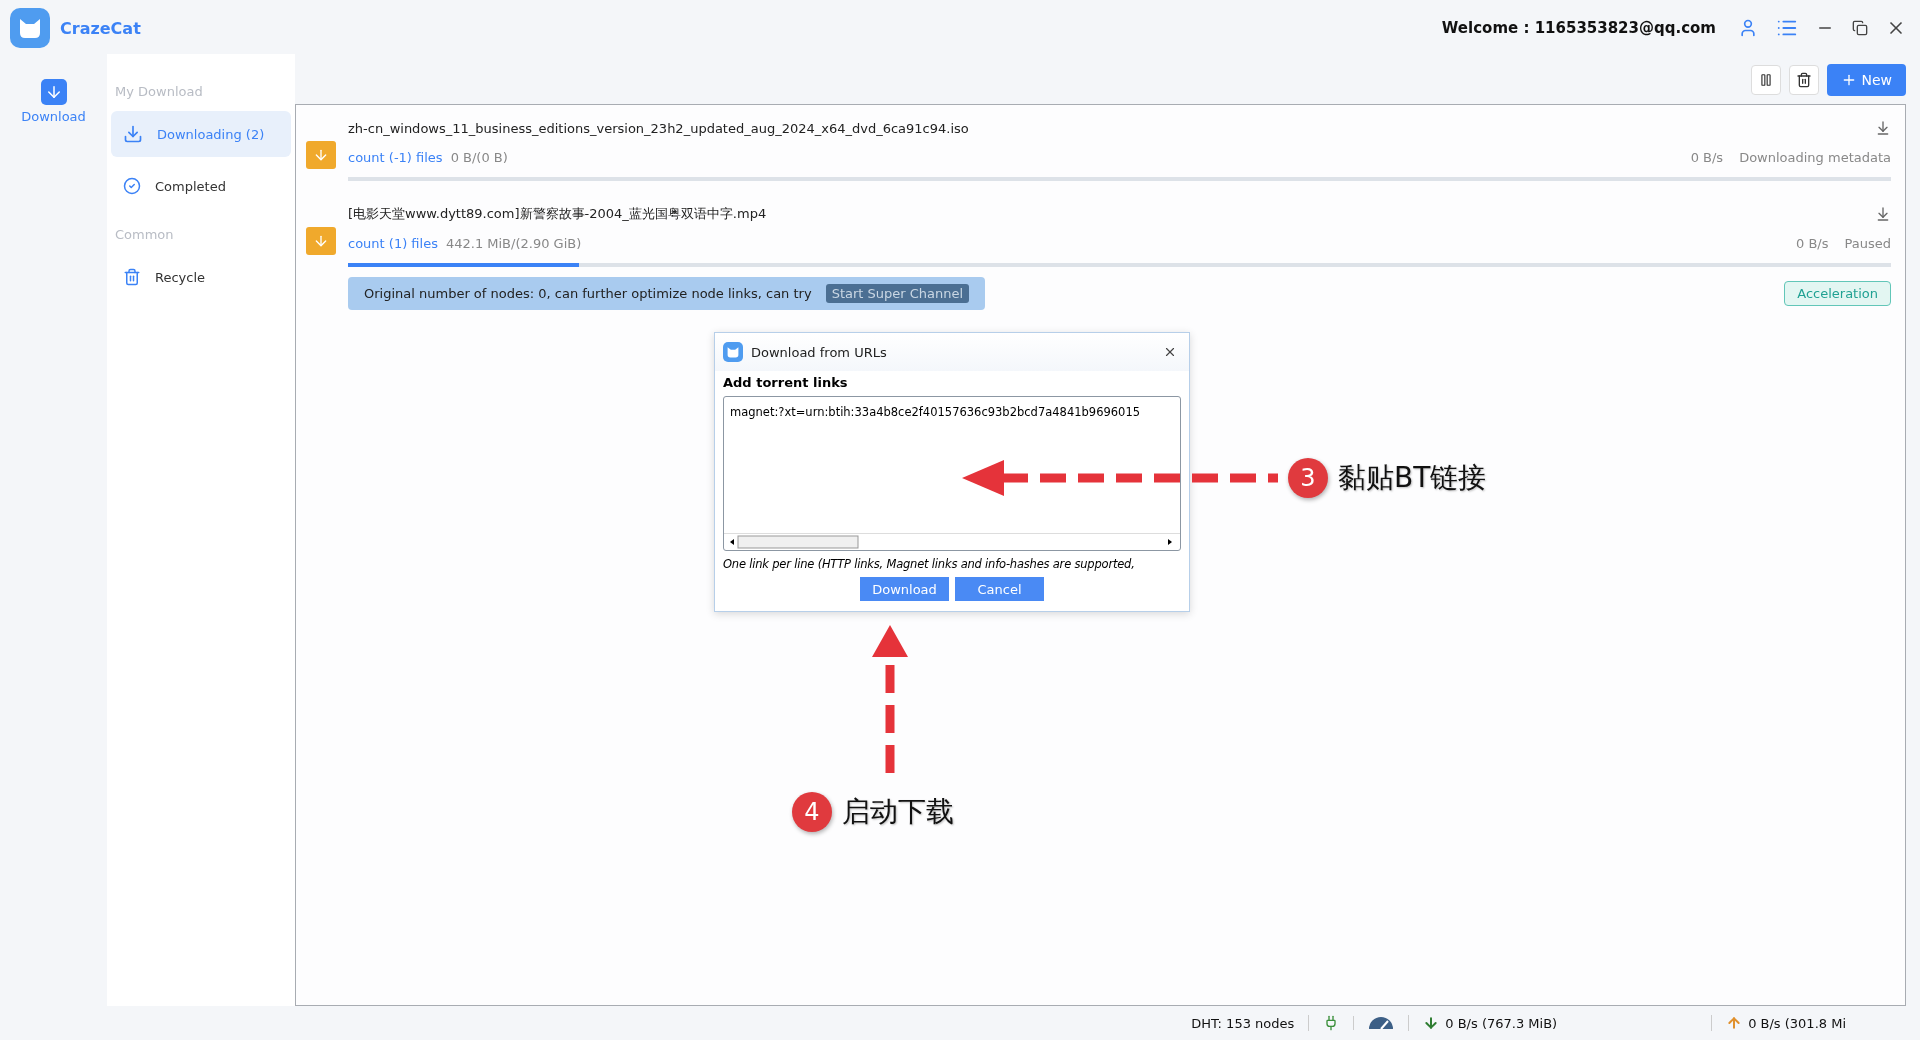  What do you see at coordinates (1815, 157) in the screenshot?
I see `status-text: Downloading metadata` at bounding box center [1815, 157].